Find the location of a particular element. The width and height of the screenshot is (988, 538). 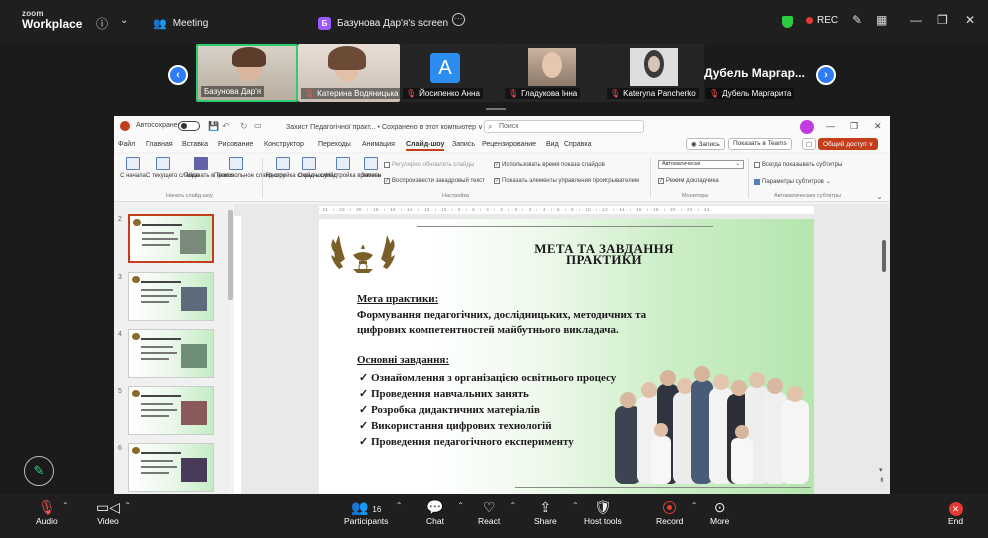

prev-page-icon: ‹ is located at coordinates (178, 75).